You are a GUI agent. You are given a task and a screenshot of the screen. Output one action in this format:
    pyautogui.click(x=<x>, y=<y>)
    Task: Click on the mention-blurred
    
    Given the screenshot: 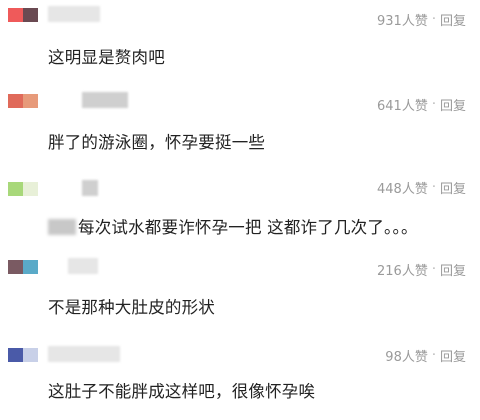 What is the action you would take?
    pyautogui.click(x=62, y=227)
    